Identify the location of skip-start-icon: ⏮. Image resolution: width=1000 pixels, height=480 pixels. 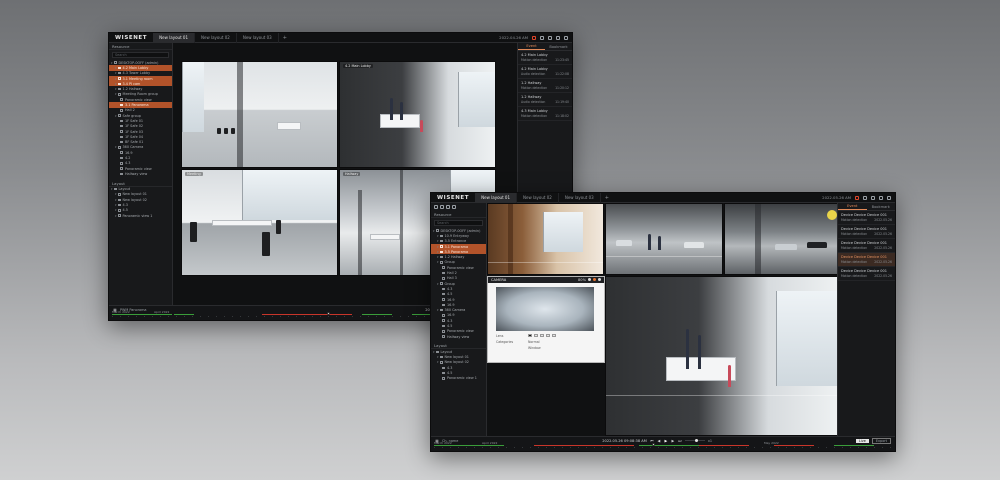
(652, 441).